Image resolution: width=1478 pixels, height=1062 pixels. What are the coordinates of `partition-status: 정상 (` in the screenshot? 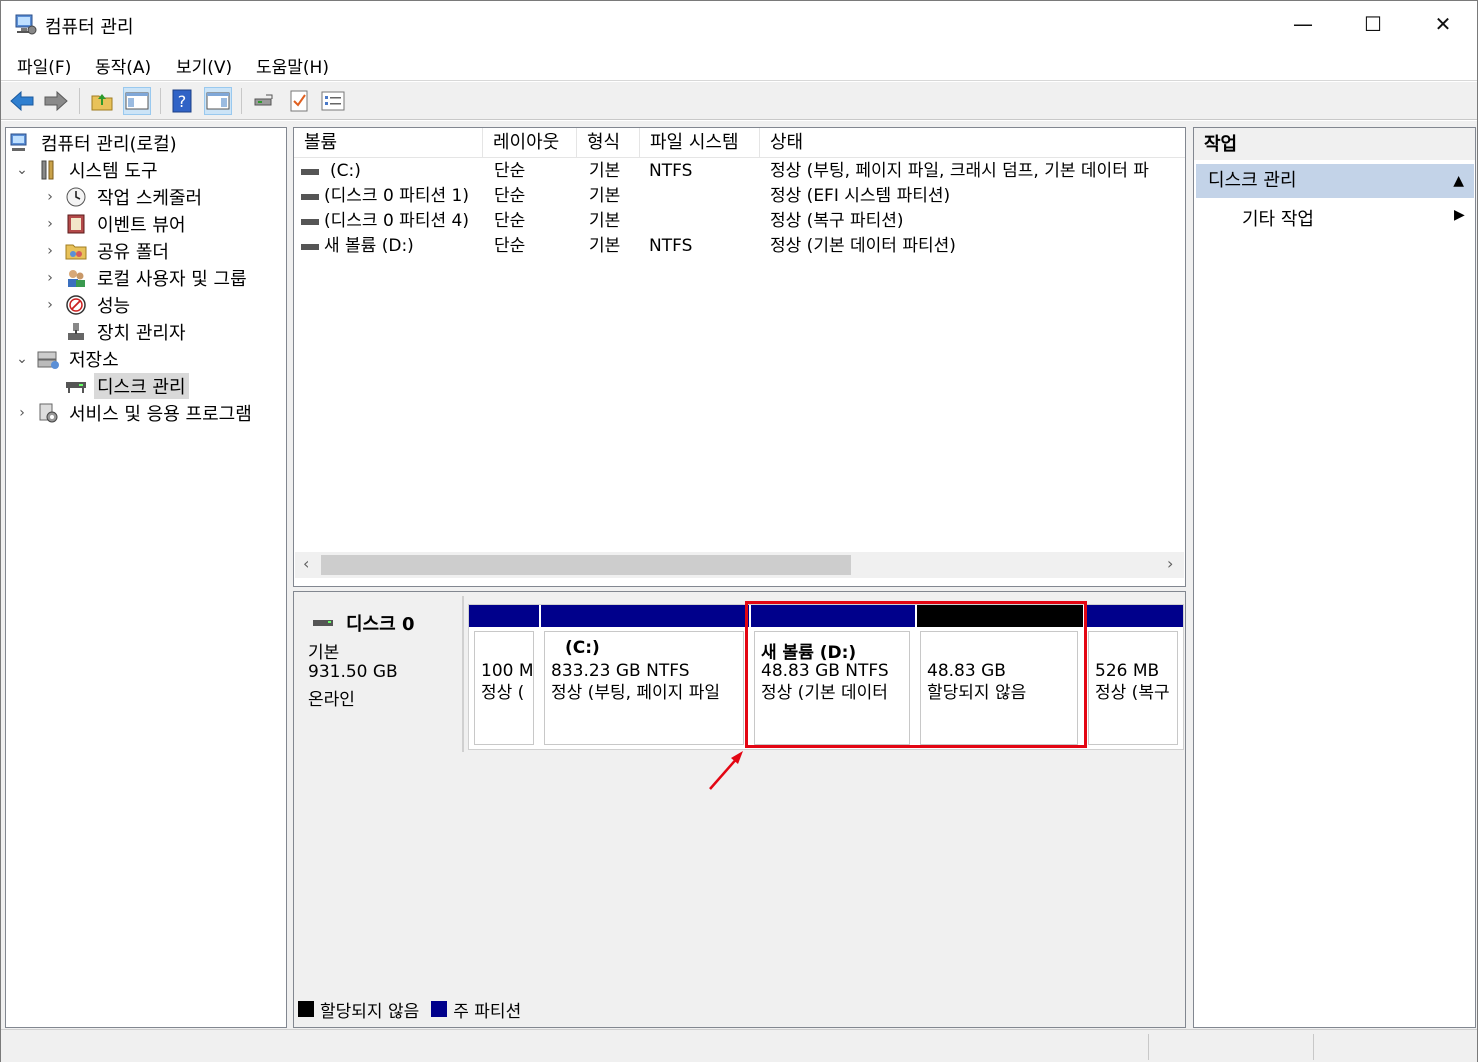 It's located at (503, 693).